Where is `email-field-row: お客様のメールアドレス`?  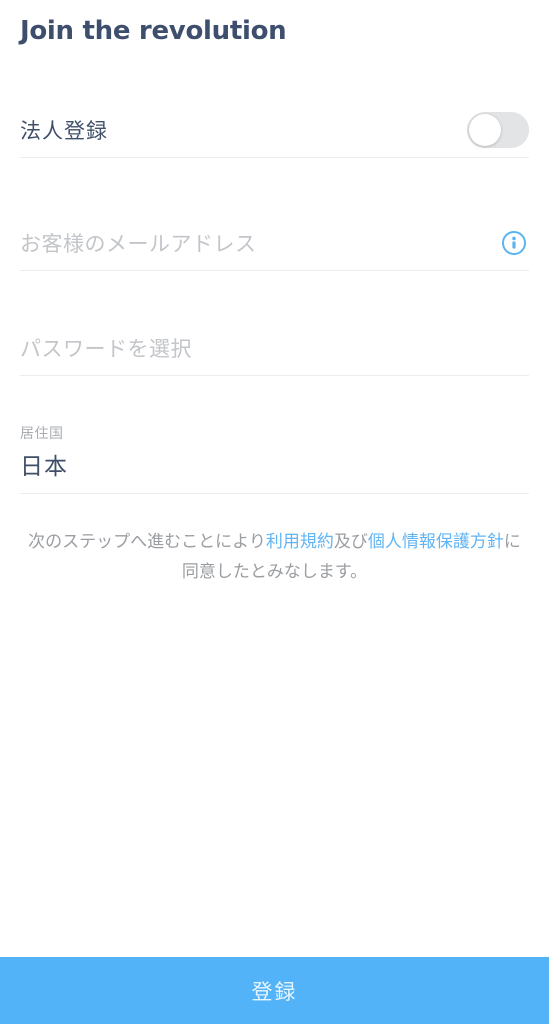
email-field-row: お客様のメールアドレス is located at coordinates (274, 243).